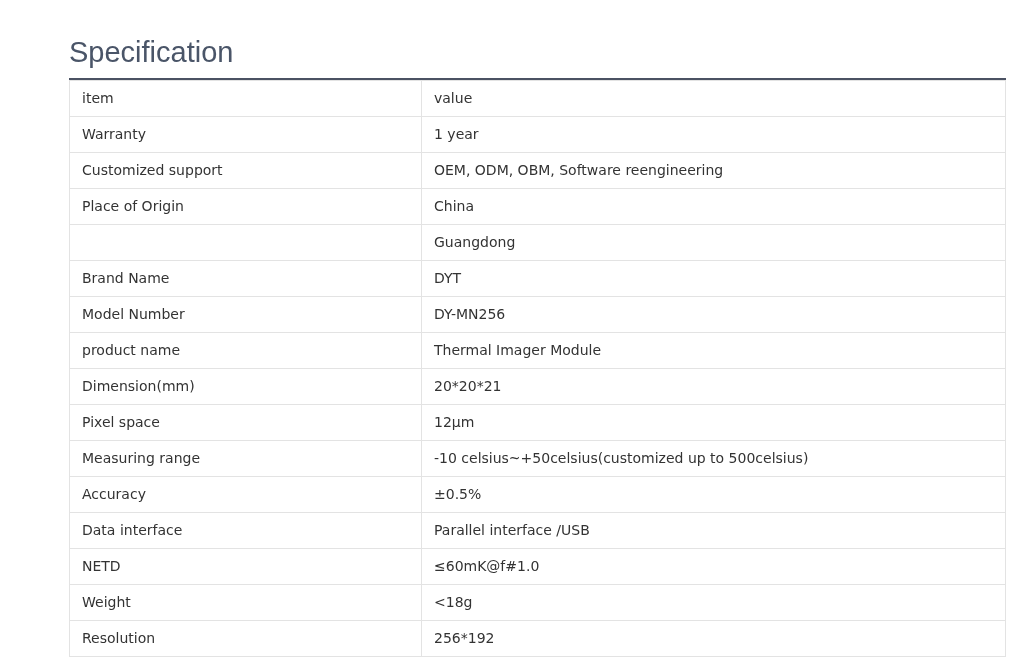 The image size is (1029, 666). What do you see at coordinates (448, 278) in the screenshot?
I see `table-cell: DYT` at bounding box center [448, 278].